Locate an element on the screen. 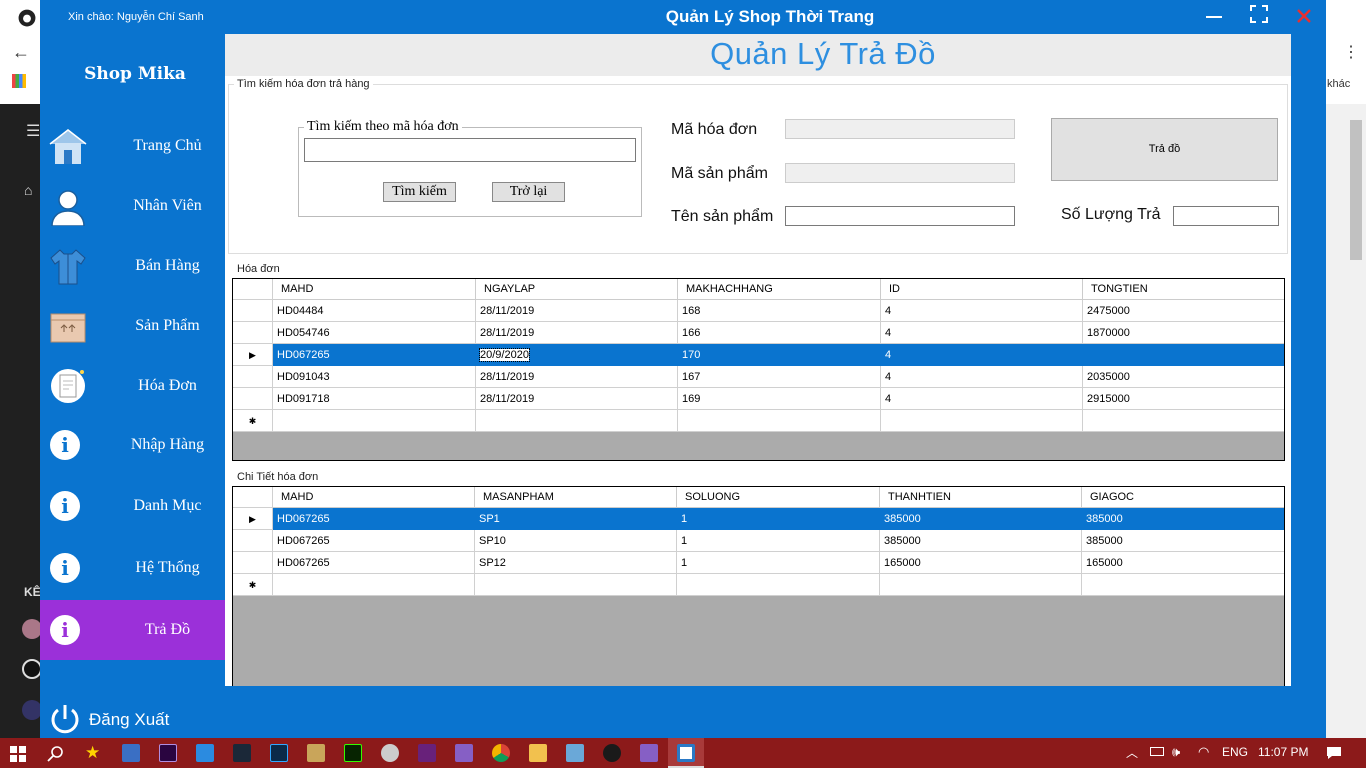 The height and width of the screenshot is (768, 1366). premiere-app-icon is located at coordinates (168, 753).